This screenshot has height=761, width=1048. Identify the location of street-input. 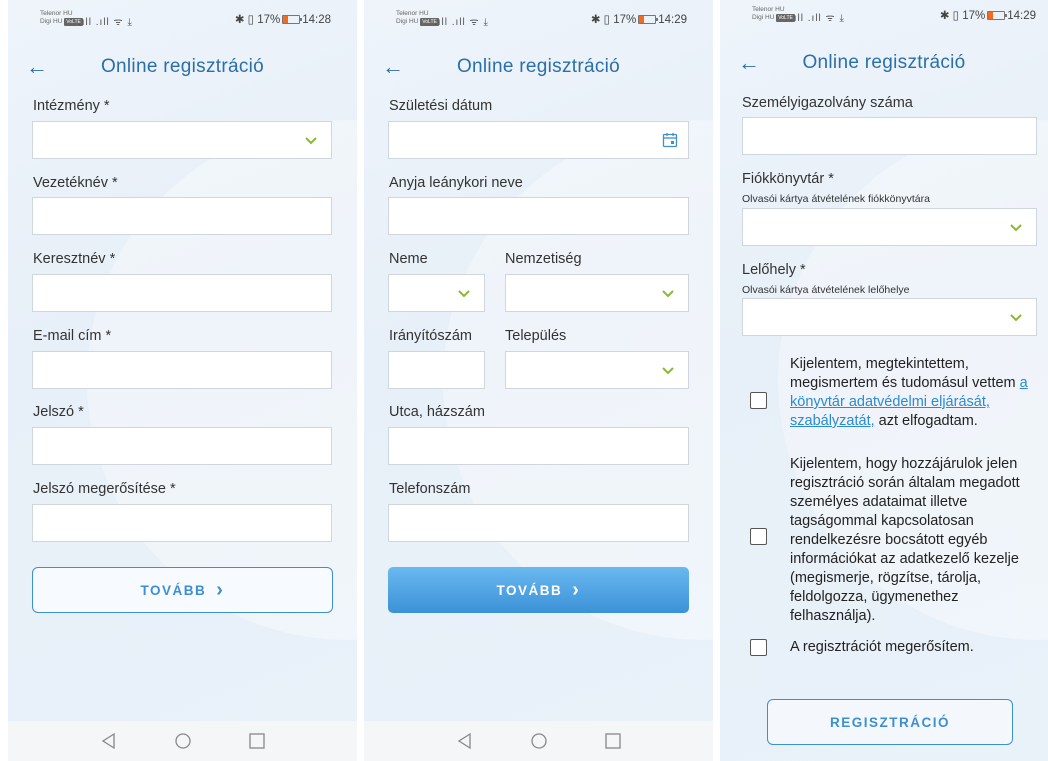
(538, 446).